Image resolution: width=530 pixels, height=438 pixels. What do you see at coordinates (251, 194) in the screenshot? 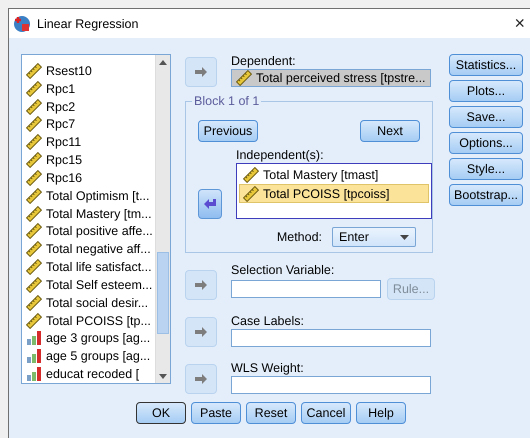
I see `ruler-icon` at bounding box center [251, 194].